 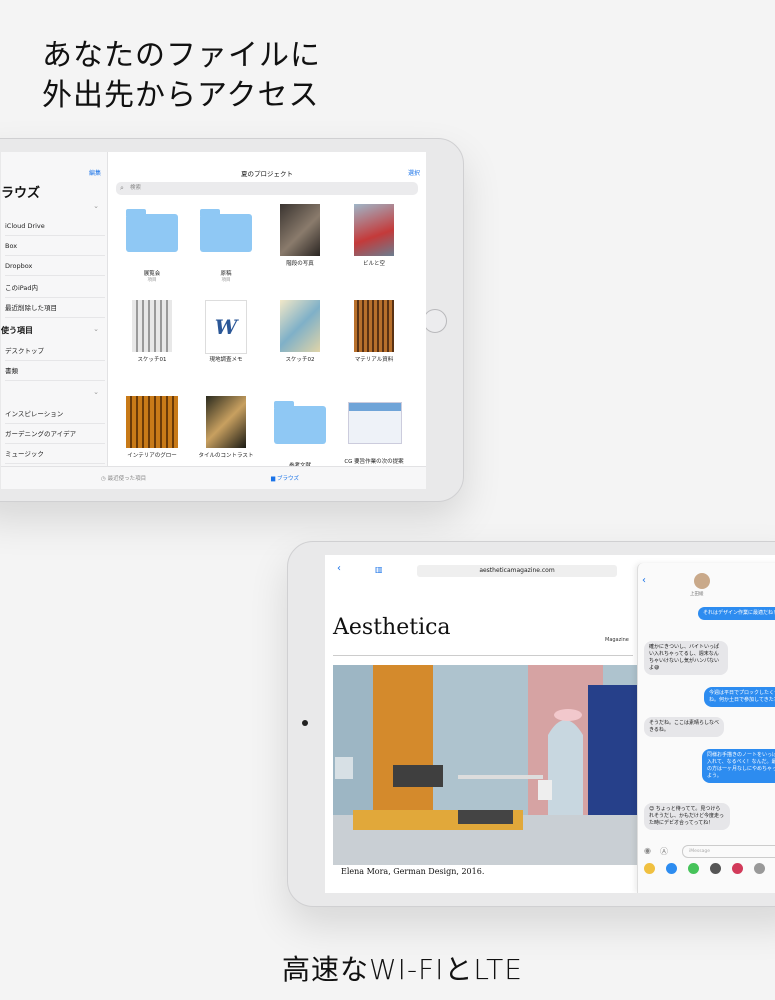 I want to click on tab-browse: ▆ ブラウズ, so click(x=285, y=478).